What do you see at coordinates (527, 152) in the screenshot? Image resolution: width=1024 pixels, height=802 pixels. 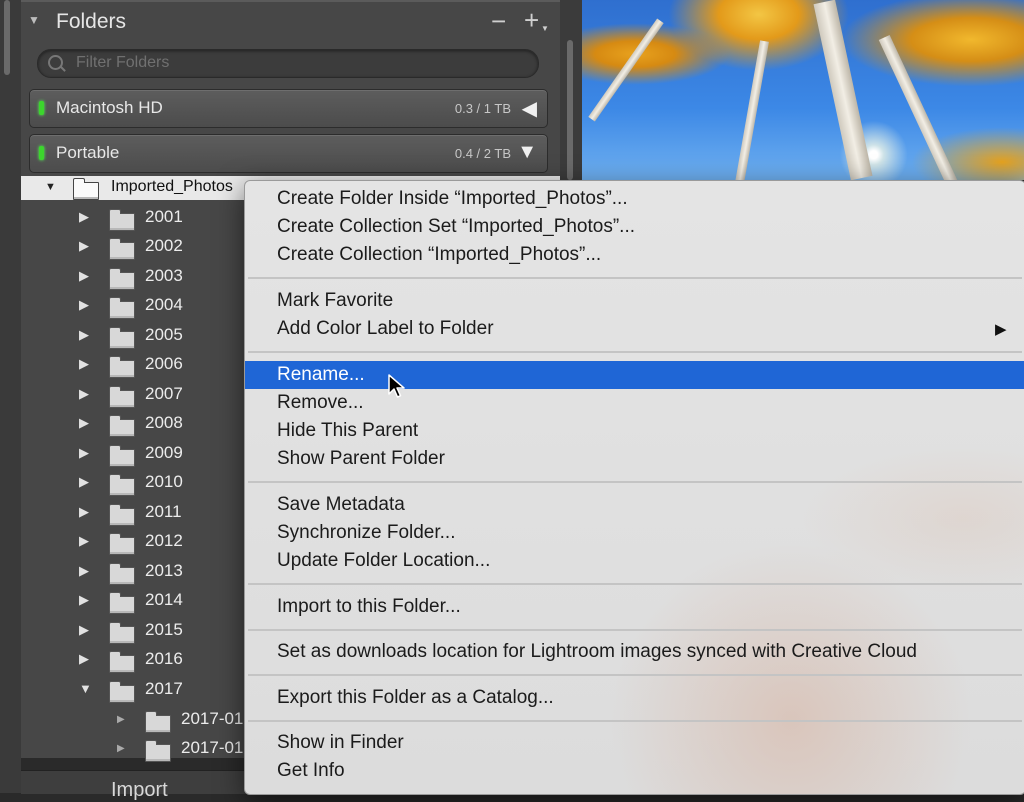 I see `volume-expand-icon: ▼` at bounding box center [527, 152].